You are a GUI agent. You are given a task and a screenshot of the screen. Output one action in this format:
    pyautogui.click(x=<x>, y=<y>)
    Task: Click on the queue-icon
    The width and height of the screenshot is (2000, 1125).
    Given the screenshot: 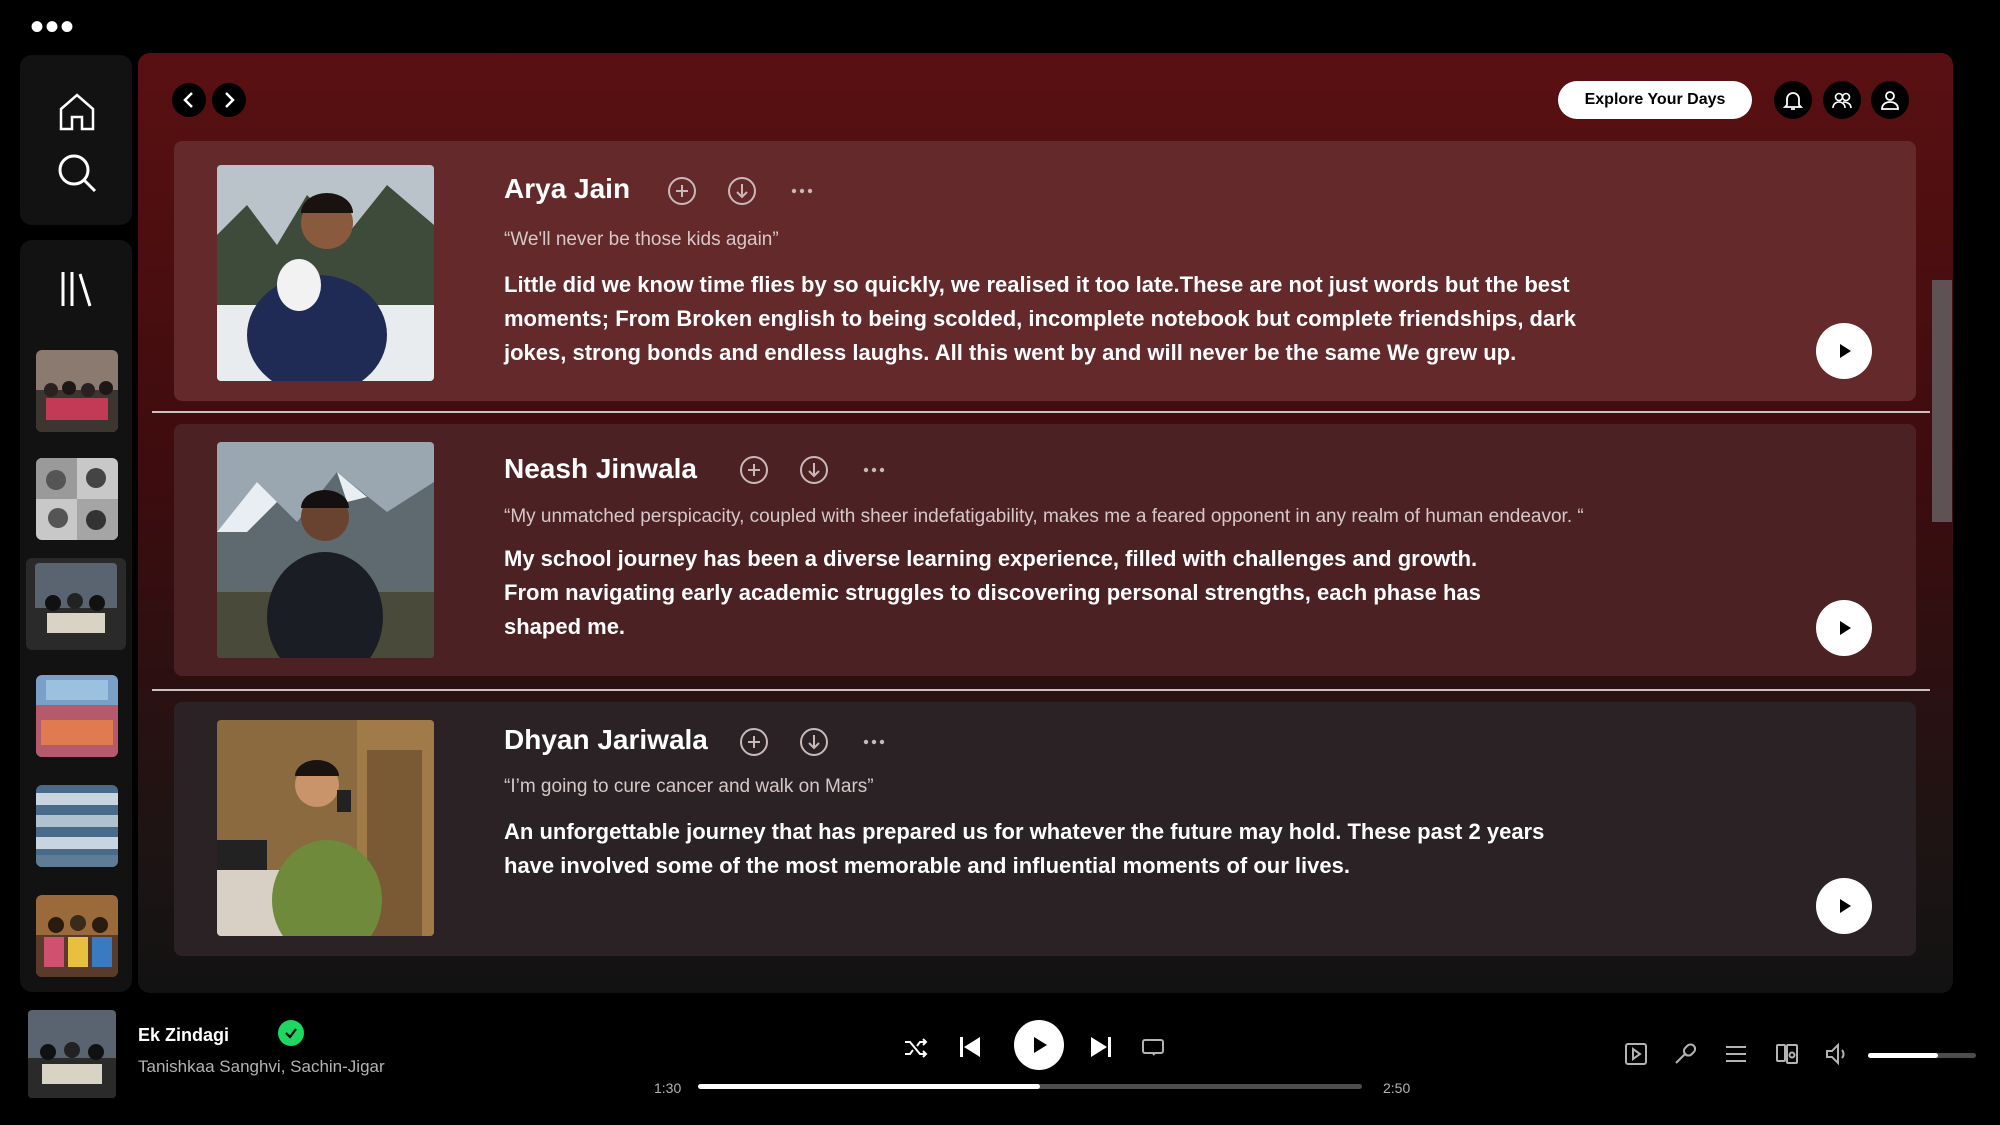 What is the action you would take?
    pyautogui.click(x=1736, y=1054)
    